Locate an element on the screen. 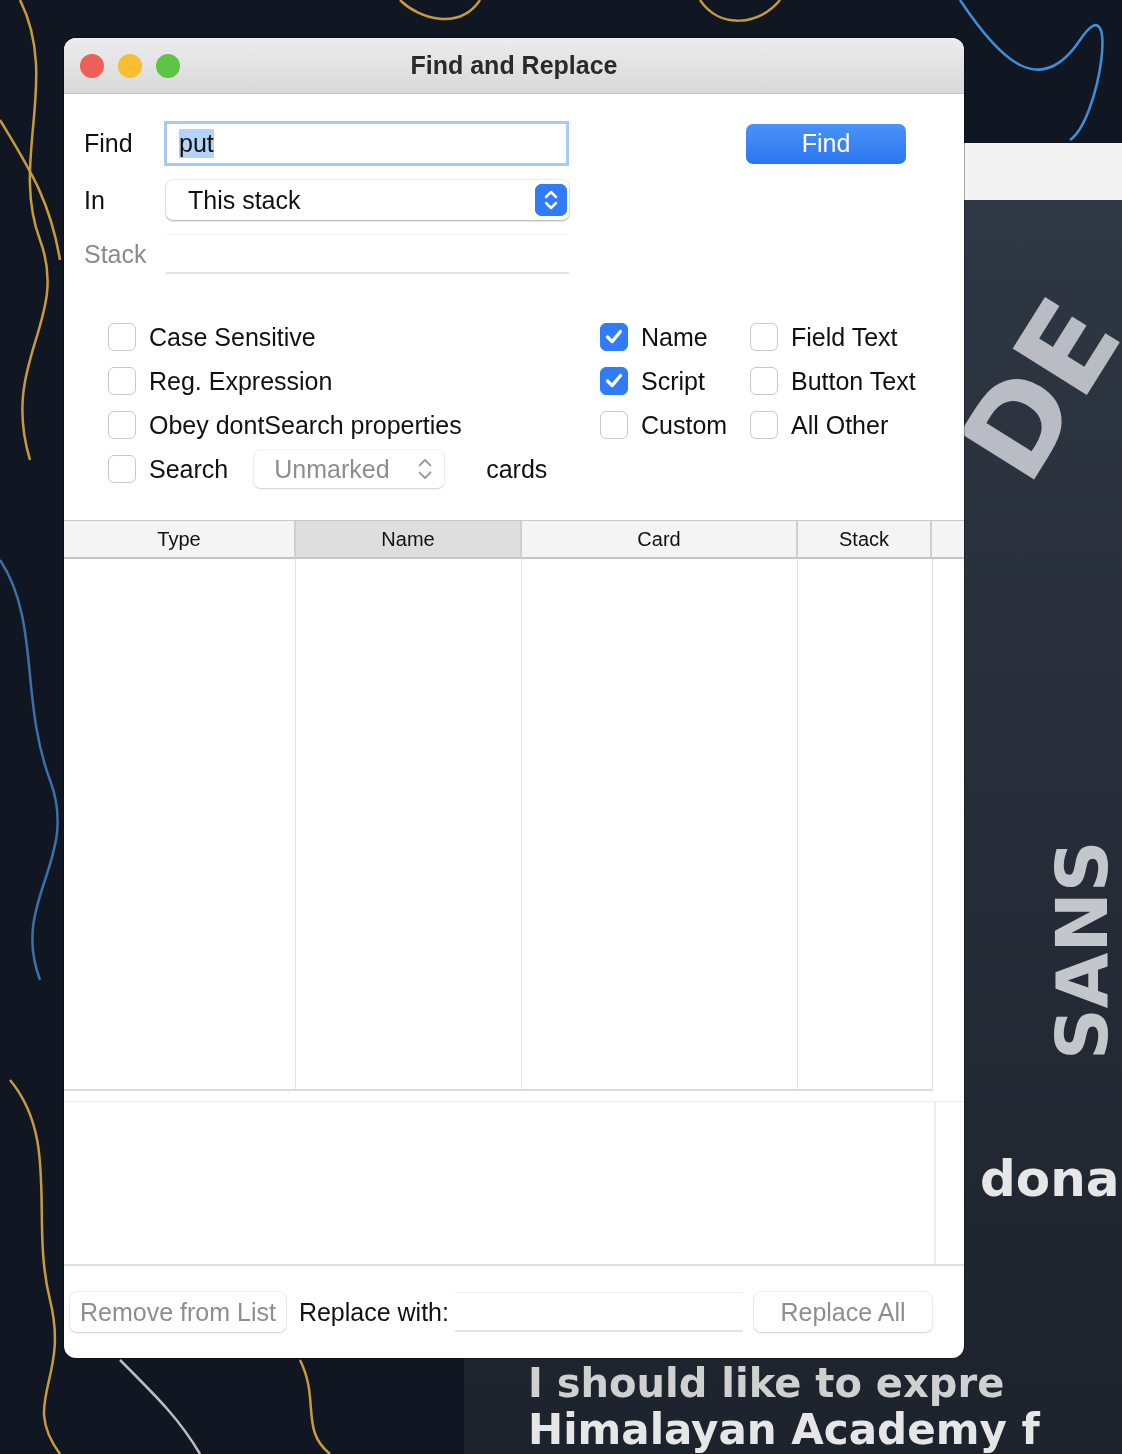  checkbox-label: Button Text is located at coordinates (853, 381).